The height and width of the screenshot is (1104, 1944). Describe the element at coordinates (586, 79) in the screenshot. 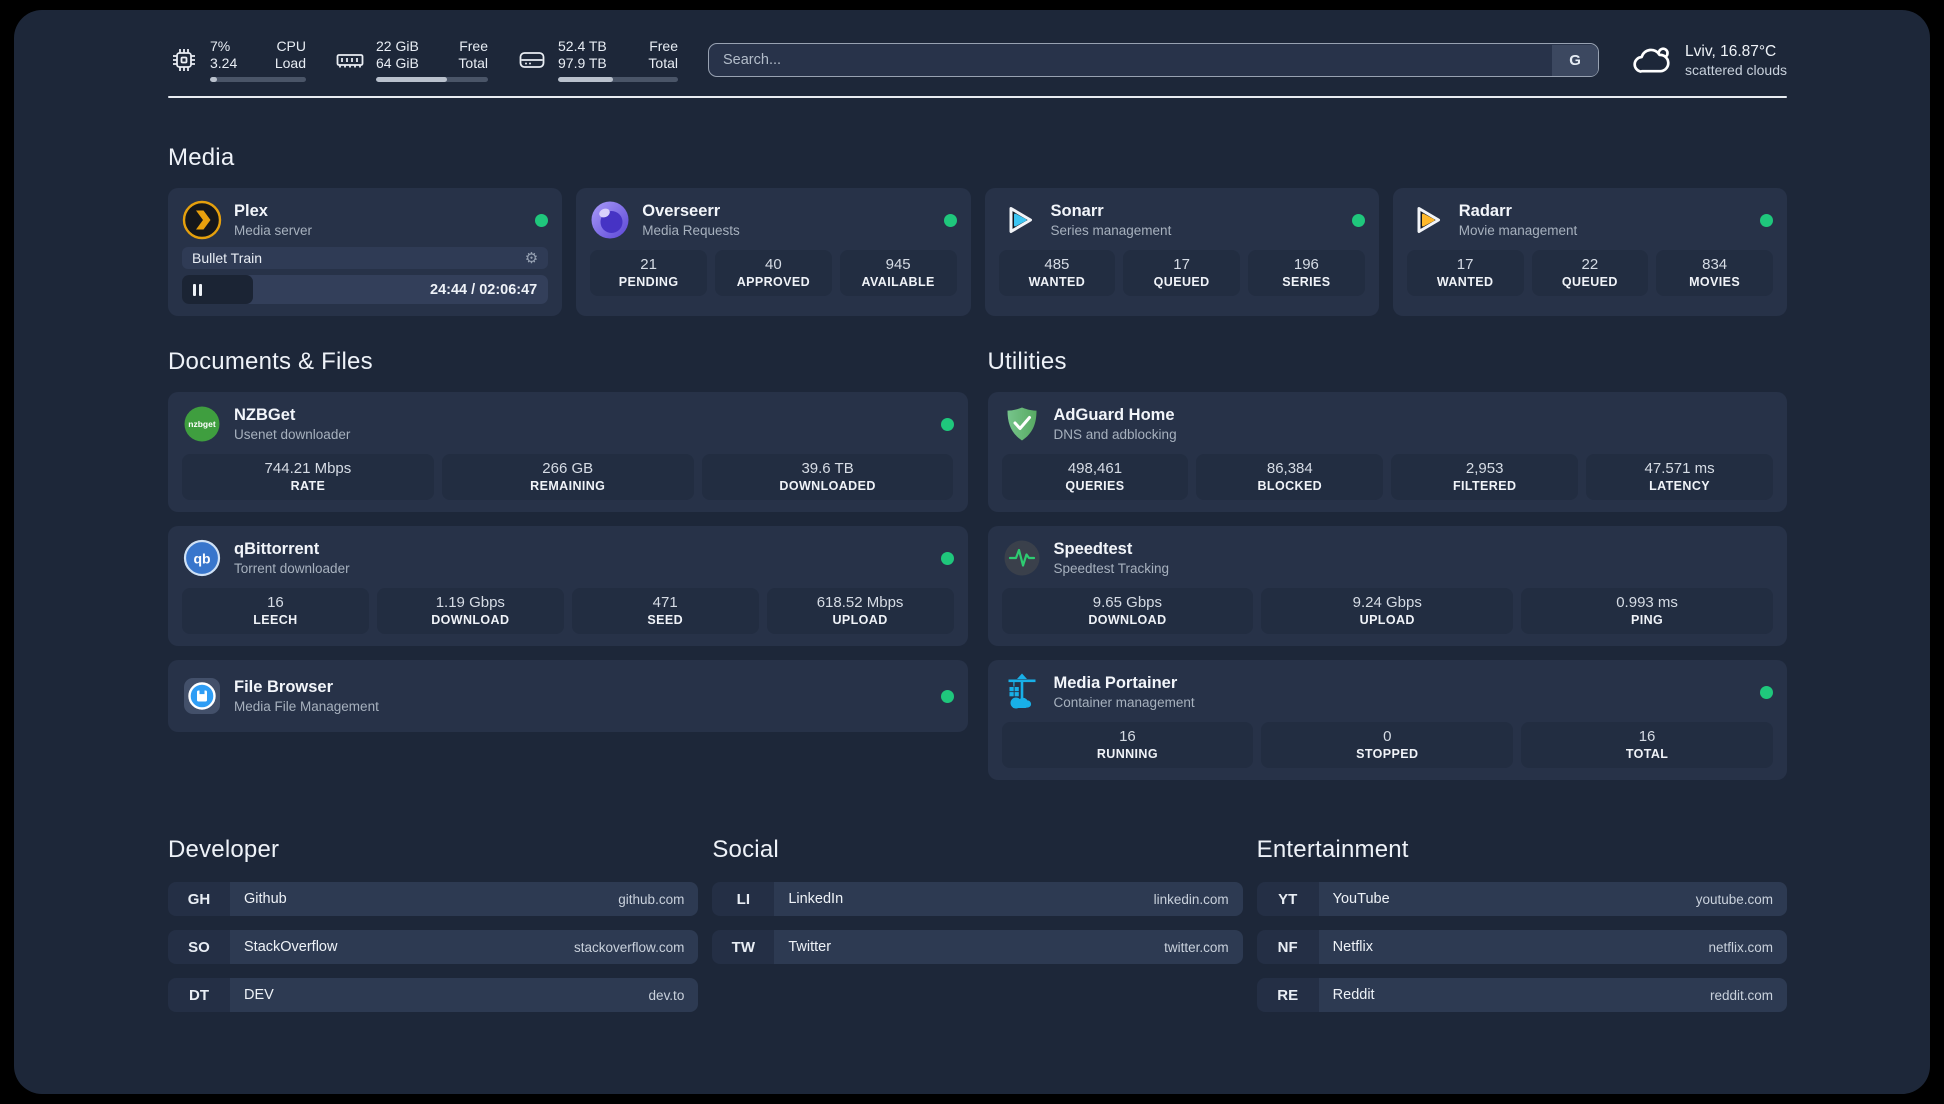

I see `disk-progress-fill` at that location.